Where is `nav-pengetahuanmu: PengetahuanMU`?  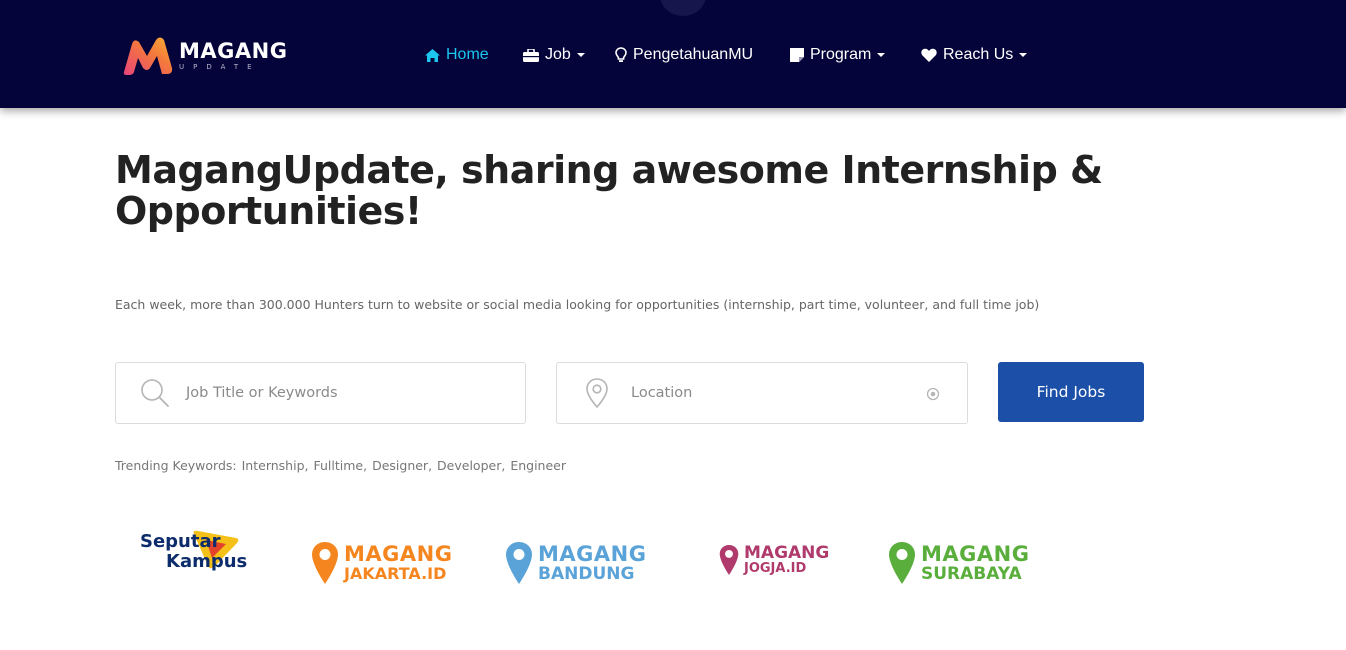 nav-pengetahuanmu: PengetahuanMU is located at coordinates (684, 55).